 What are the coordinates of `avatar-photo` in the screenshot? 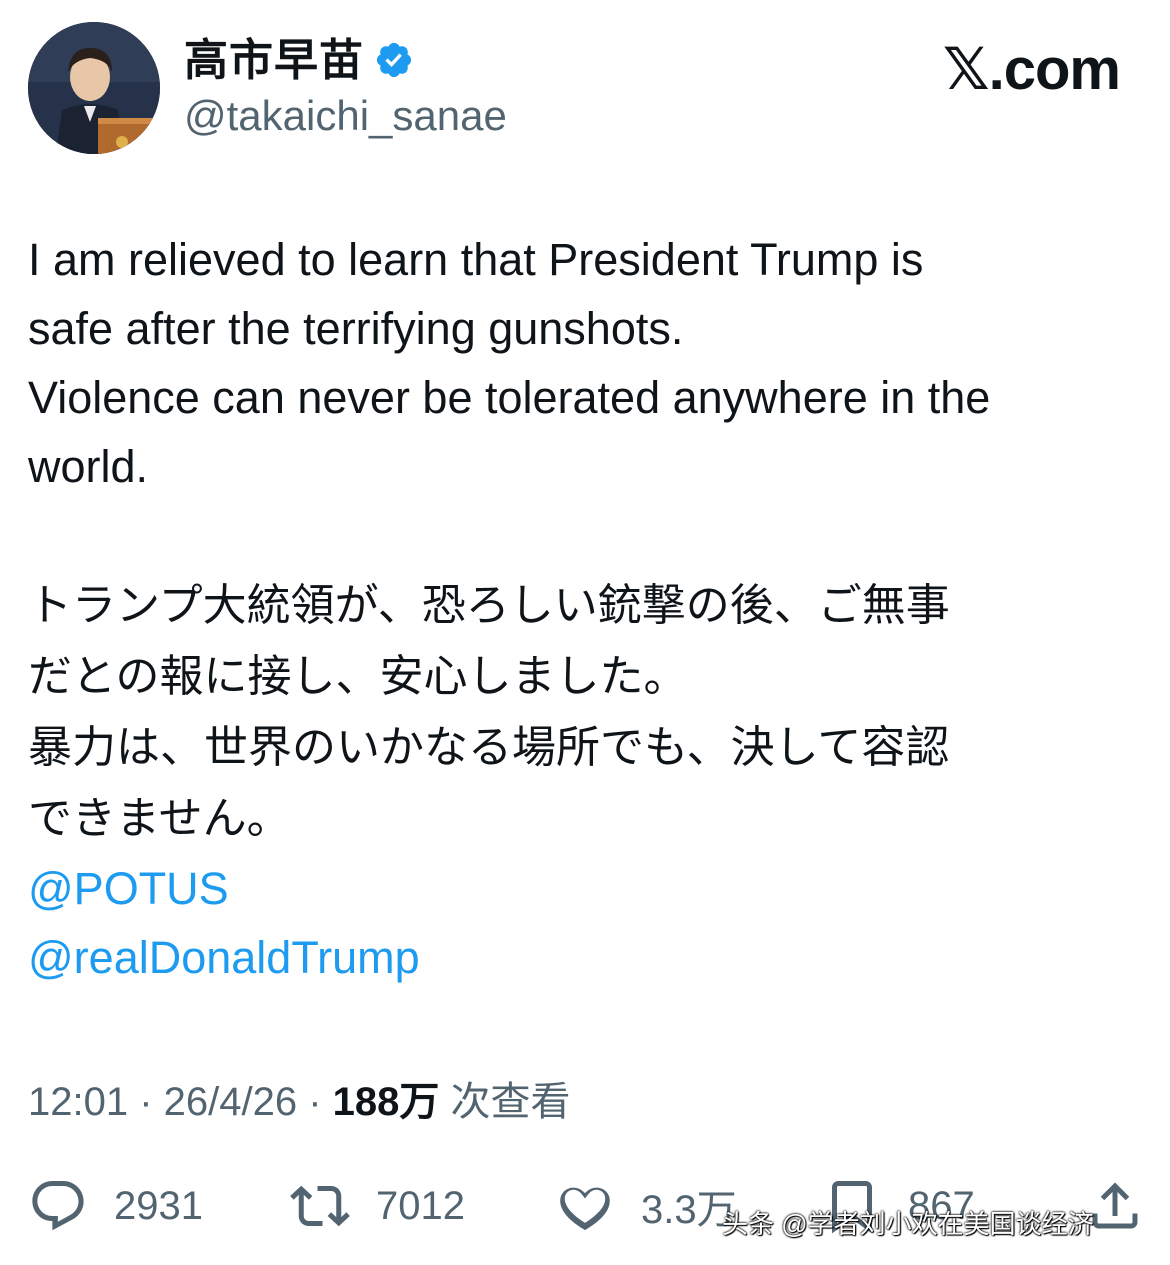 It's located at (94, 88).